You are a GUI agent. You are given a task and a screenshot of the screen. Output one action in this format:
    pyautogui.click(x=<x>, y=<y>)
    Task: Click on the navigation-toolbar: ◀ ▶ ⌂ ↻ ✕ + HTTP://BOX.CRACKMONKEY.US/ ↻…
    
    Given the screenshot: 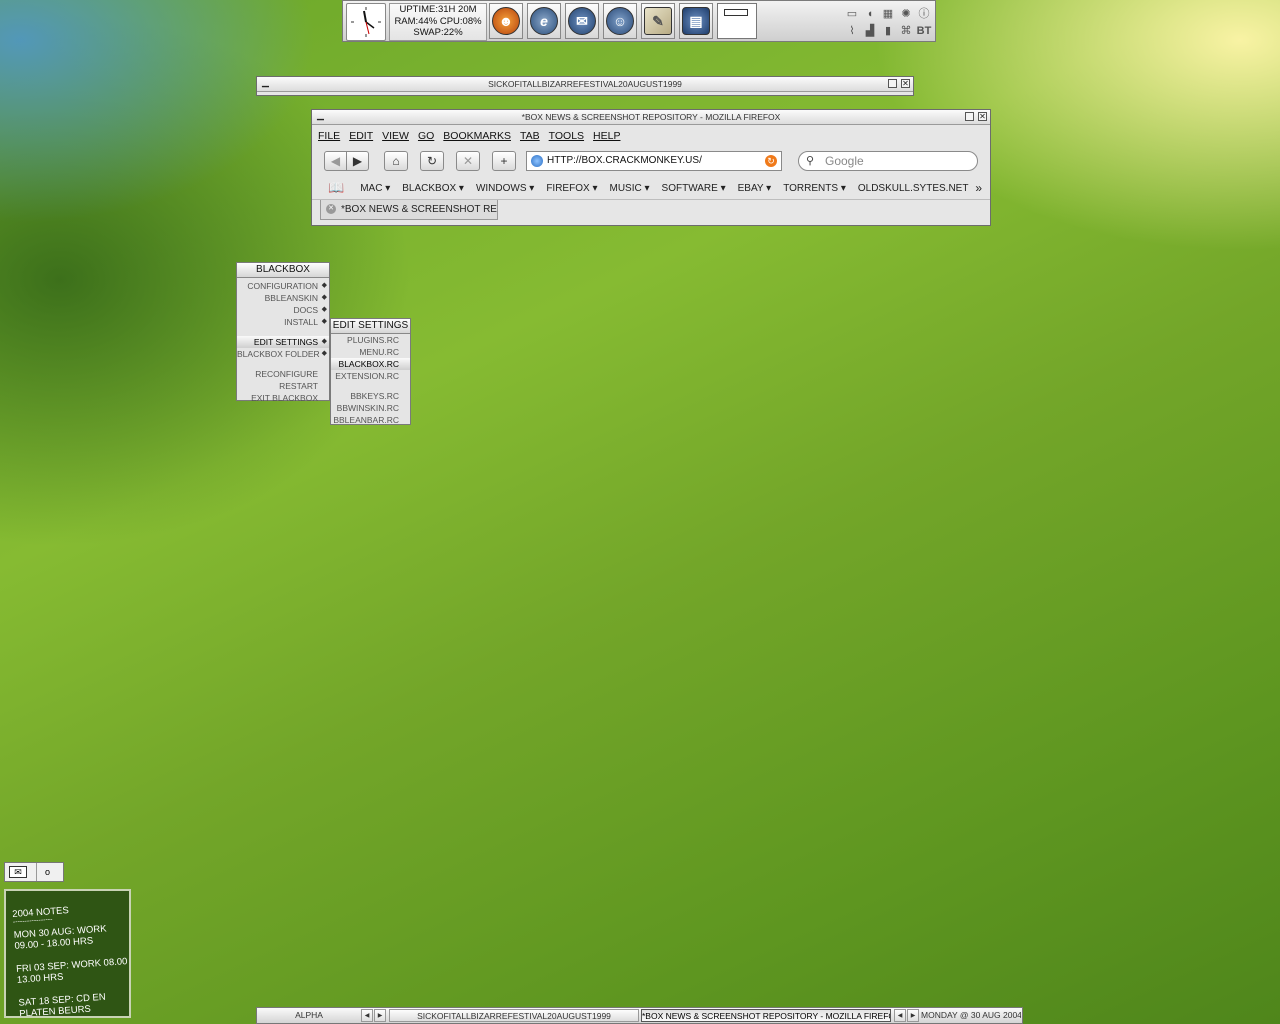 What is the action you would take?
    pyautogui.click(x=651, y=162)
    